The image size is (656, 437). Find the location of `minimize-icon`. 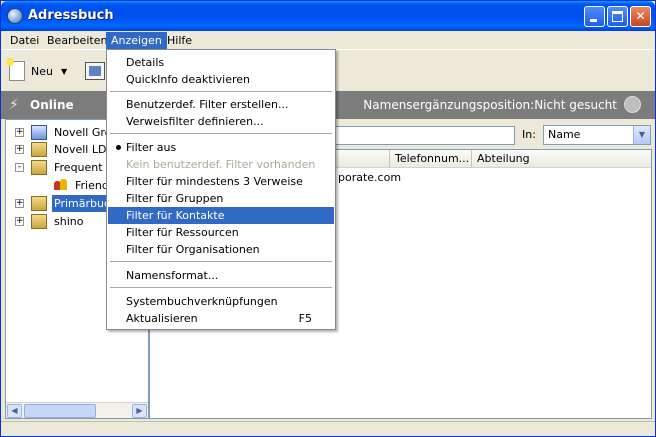

minimize-icon is located at coordinates (593, 20).